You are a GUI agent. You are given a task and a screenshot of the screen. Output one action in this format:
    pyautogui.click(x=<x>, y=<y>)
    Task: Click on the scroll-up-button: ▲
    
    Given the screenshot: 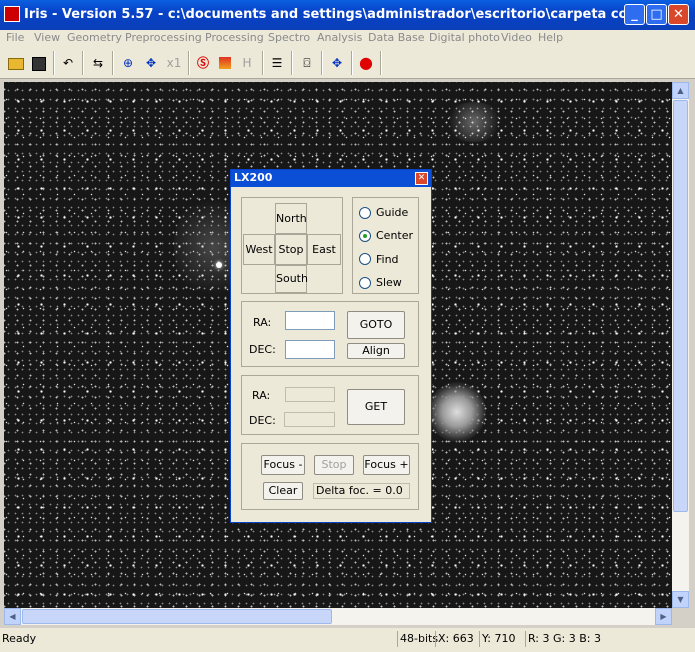 What is the action you would take?
    pyautogui.click(x=680, y=90)
    